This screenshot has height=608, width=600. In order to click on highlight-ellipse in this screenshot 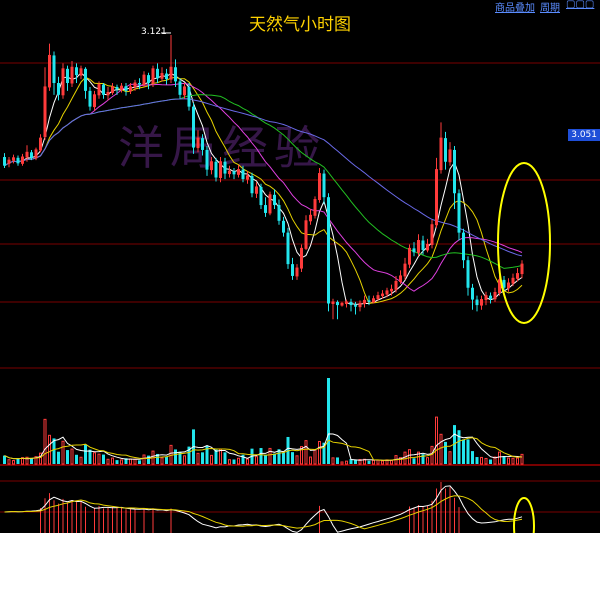, I will do `click(524, 243)`.